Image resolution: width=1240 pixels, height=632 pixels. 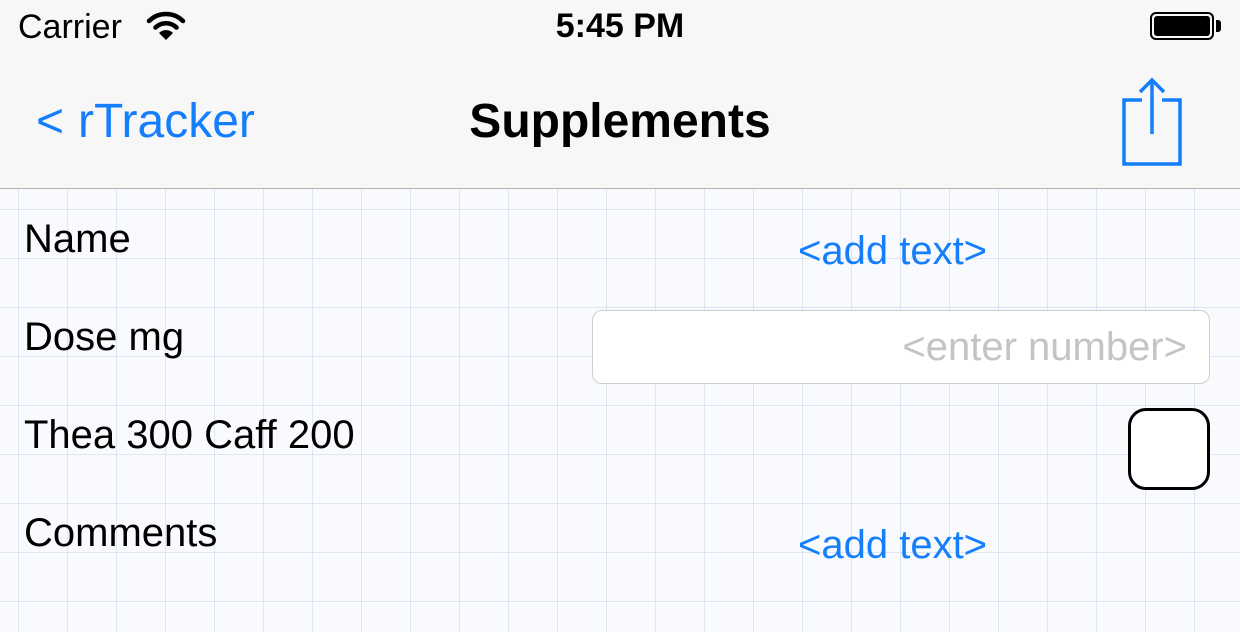 What do you see at coordinates (77, 239) in the screenshot?
I see `name-label: Name` at bounding box center [77, 239].